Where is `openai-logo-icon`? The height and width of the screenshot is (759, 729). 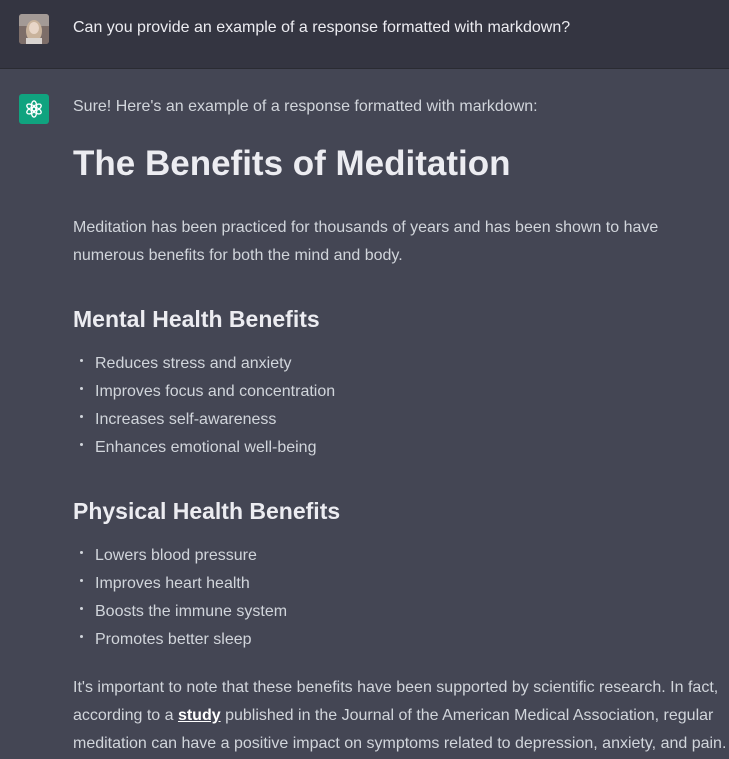
openai-logo-icon is located at coordinates (34, 109).